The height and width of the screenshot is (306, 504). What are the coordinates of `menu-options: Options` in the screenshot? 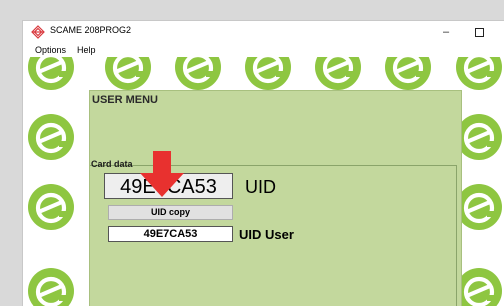 It's located at (50, 50).